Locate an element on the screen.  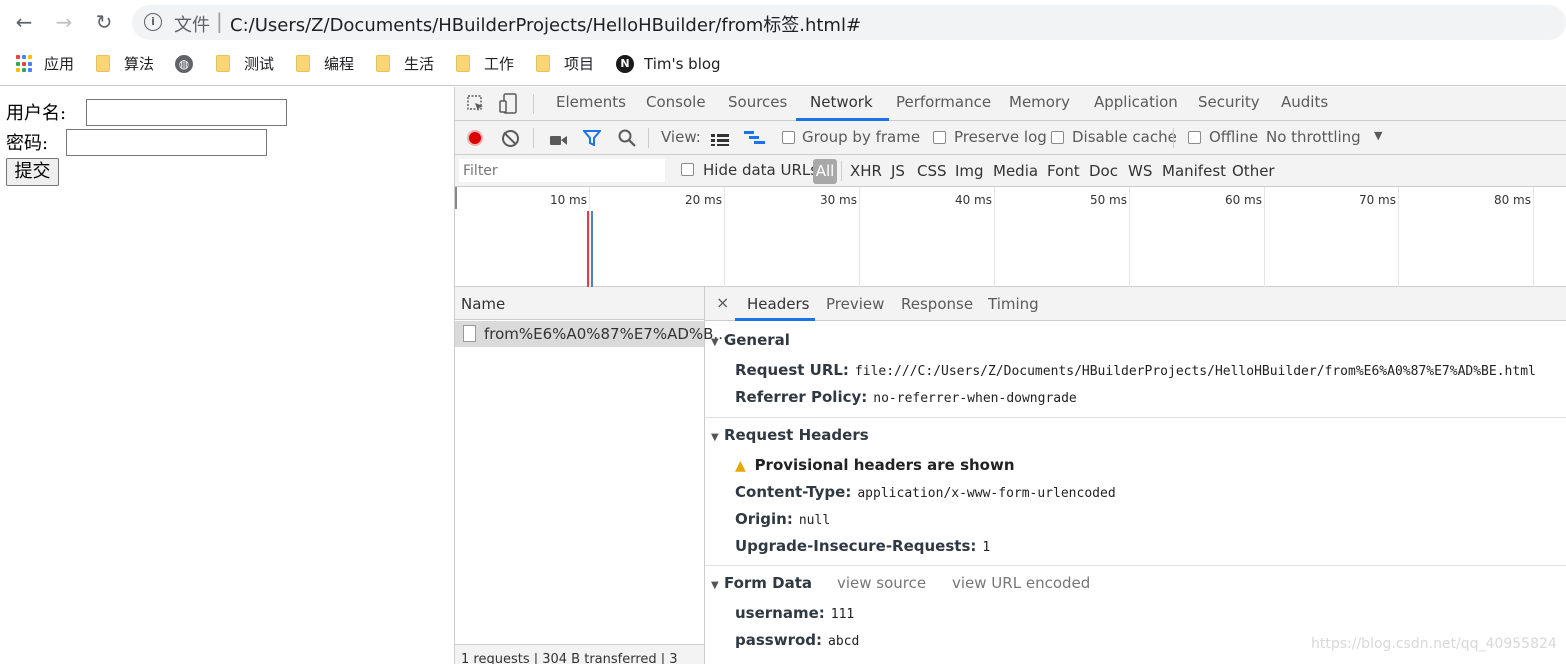
type-filter-css: CSS is located at coordinates (932, 171).